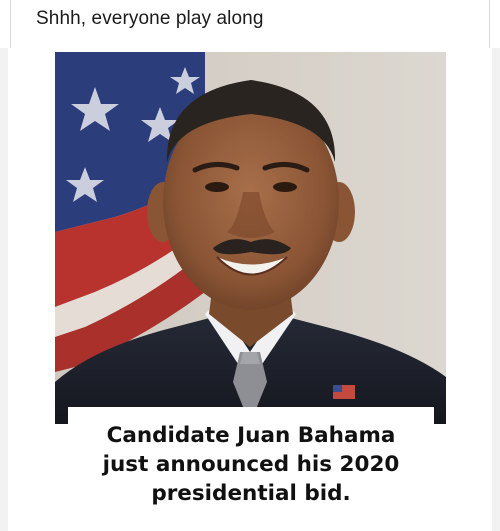  Describe the element at coordinates (150, 18) in the screenshot. I see `post-caption: Shhh, everyone play along` at that location.